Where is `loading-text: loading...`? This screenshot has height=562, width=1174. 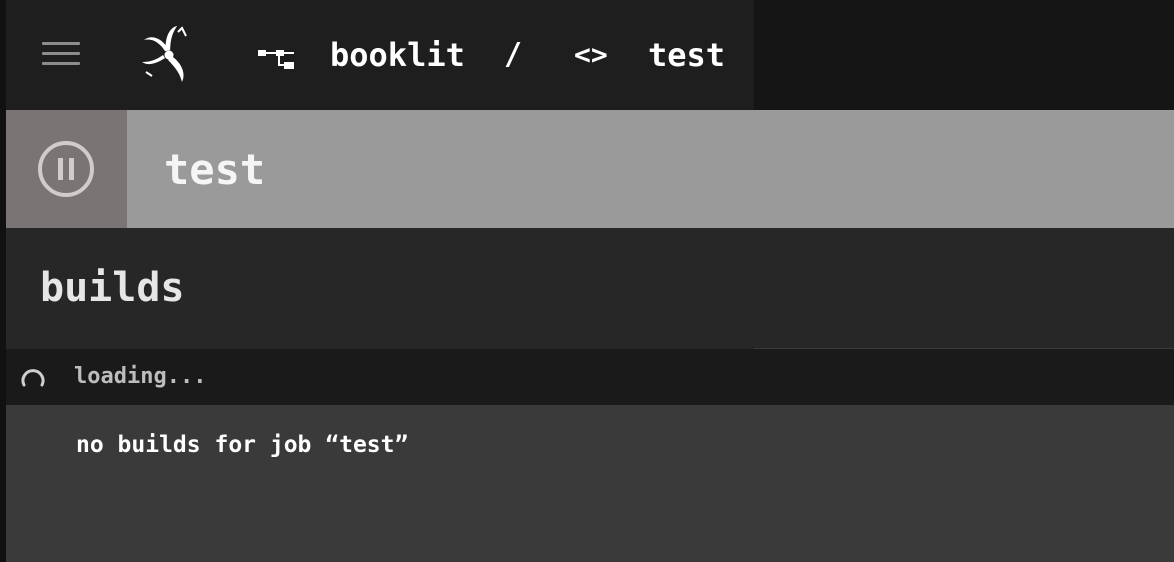 loading-text: loading... is located at coordinates (140, 376).